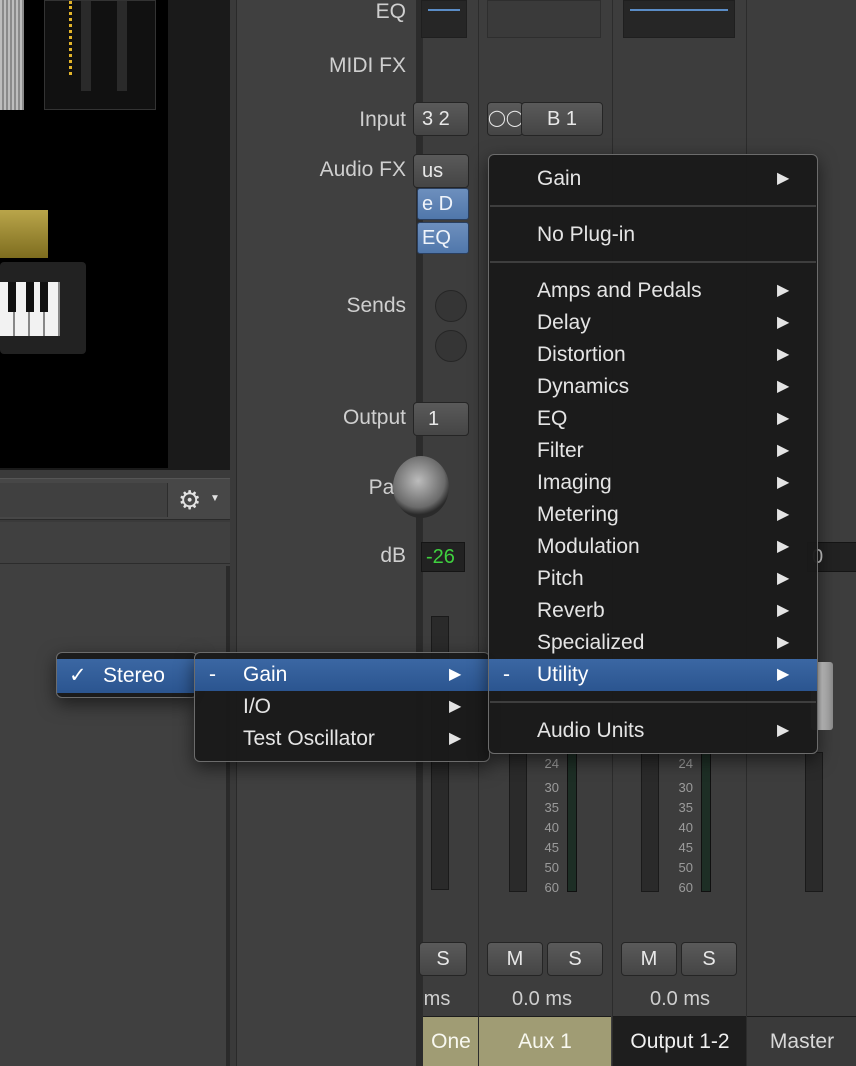 This screenshot has width=856, height=1066. I want to click on menu-item-gain-top: Gain ▶, so click(653, 179).